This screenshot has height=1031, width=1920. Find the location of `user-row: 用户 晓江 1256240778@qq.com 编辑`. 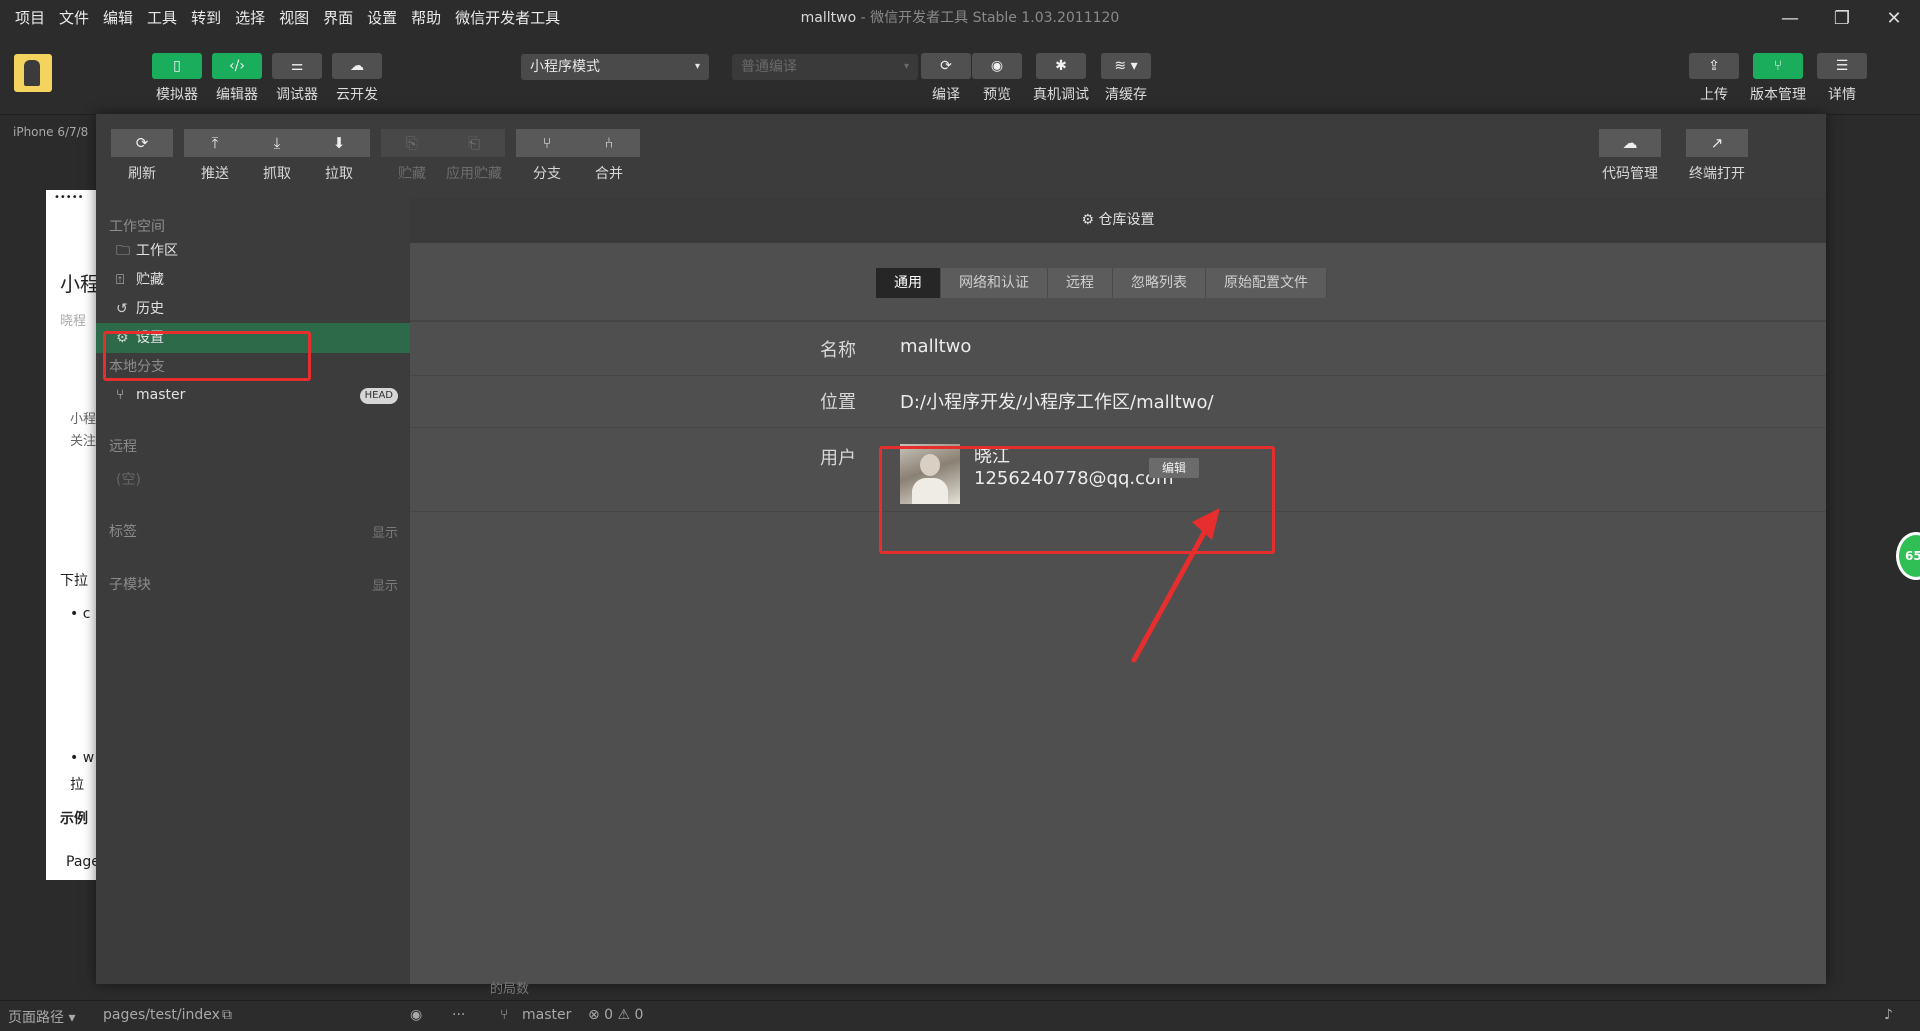

user-row: 用户 晓江 1256240778@qq.com 编辑 is located at coordinates (1118, 470).